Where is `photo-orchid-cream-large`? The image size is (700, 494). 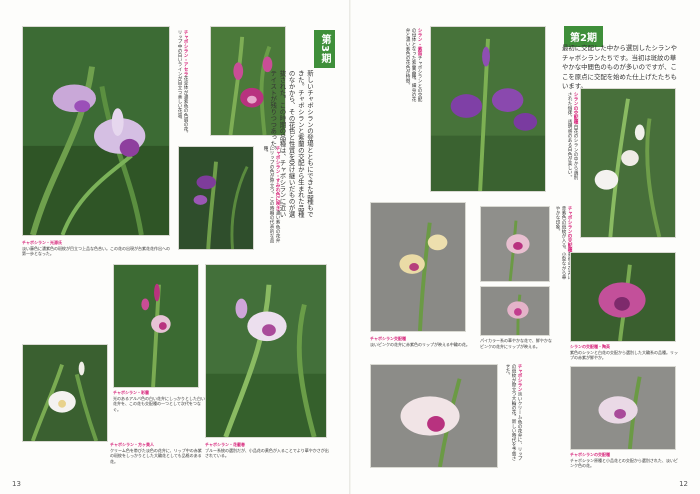
photo-orchid-cream-large is located at coordinates (434, 416).